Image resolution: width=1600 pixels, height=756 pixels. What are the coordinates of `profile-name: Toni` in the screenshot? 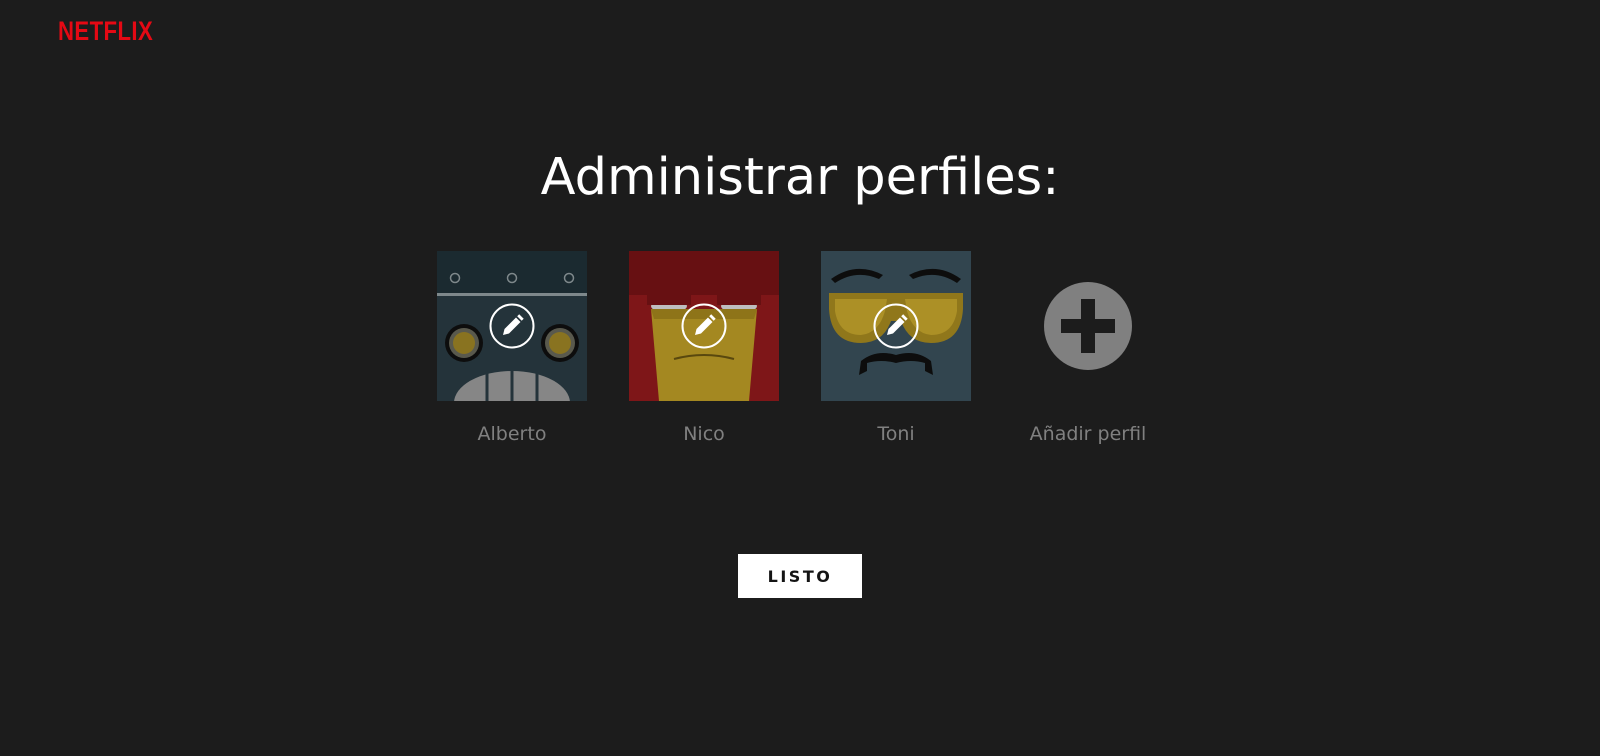 It's located at (896, 434).